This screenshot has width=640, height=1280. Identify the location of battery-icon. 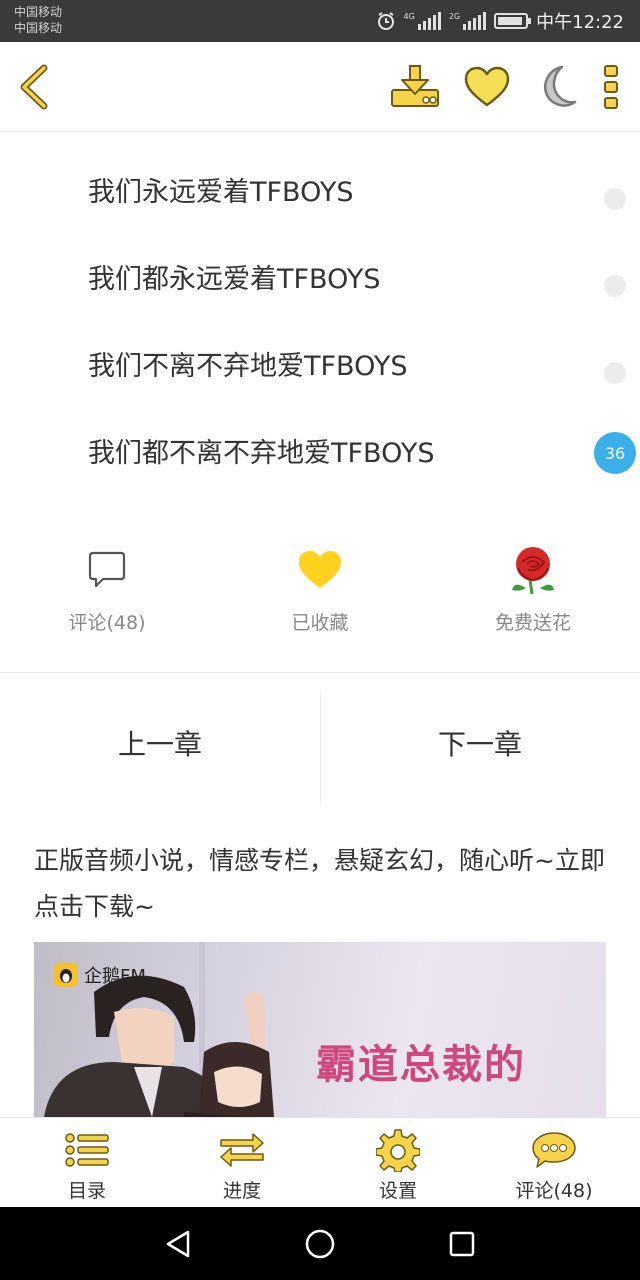
(513, 21).